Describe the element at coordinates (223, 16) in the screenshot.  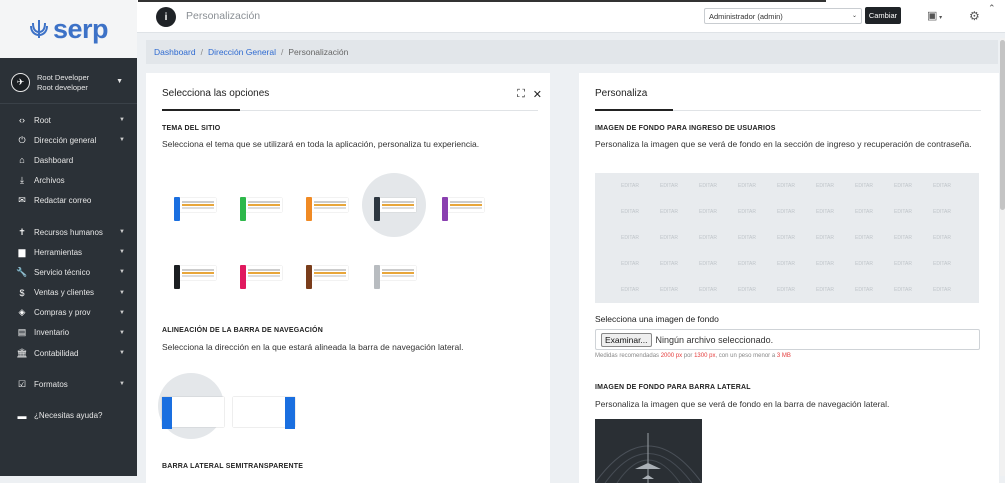
I see `page-title: Personalización` at that location.